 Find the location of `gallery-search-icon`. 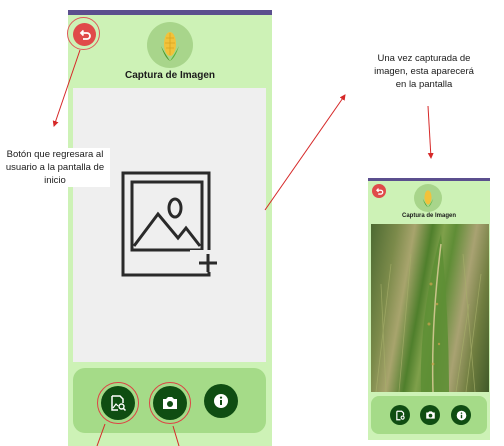

gallery-search-icon is located at coordinates (400, 415).